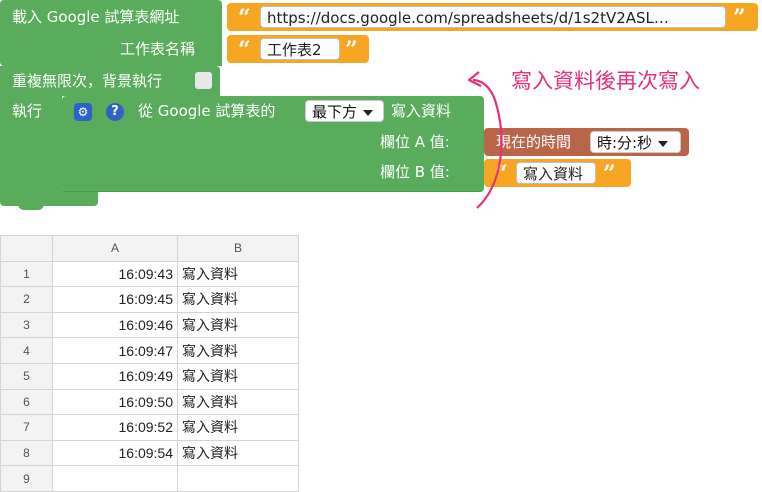  What do you see at coordinates (87, 81) in the screenshot?
I see `repeat-forever-label: 重複無限次，背景執行` at bounding box center [87, 81].